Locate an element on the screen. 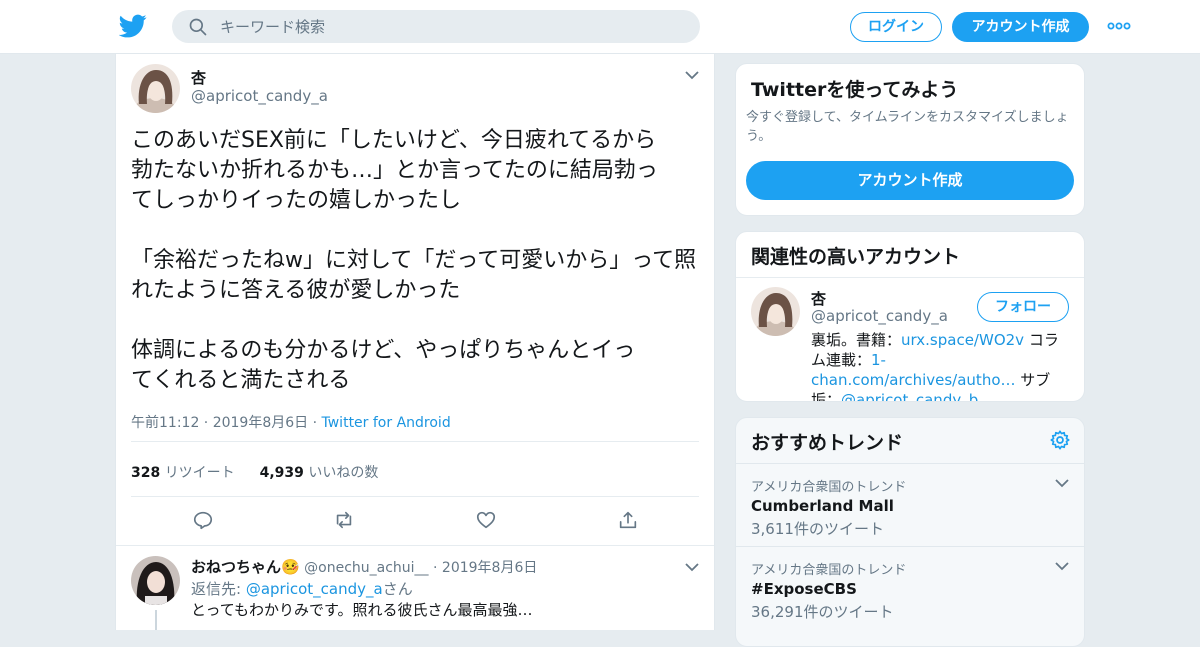  reply-to-link: @apricot_candy_a is located at coordinates (314, 589).